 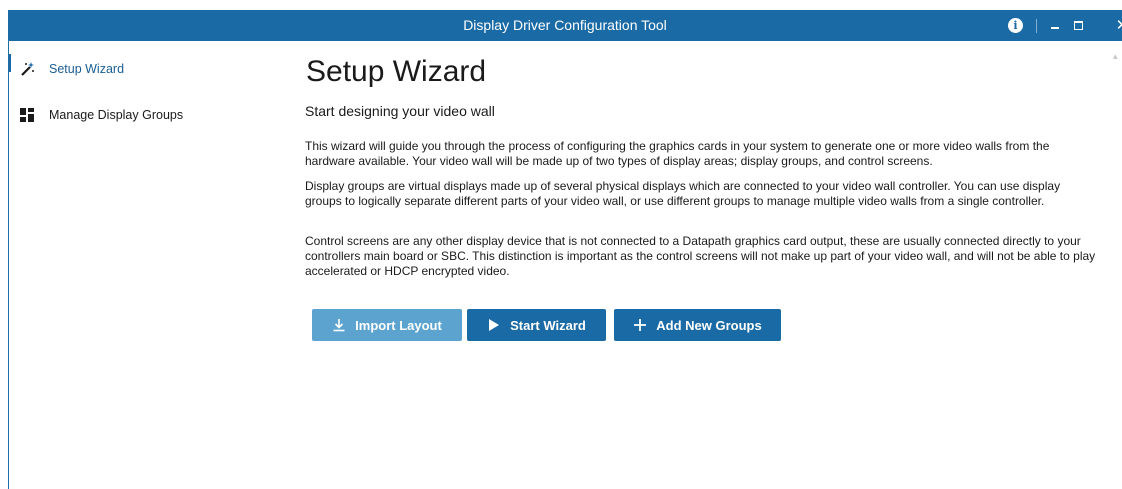 I want to click on sidebar-item-manage-display-groups: Manage Display Groups, so click(x=144, y=115).